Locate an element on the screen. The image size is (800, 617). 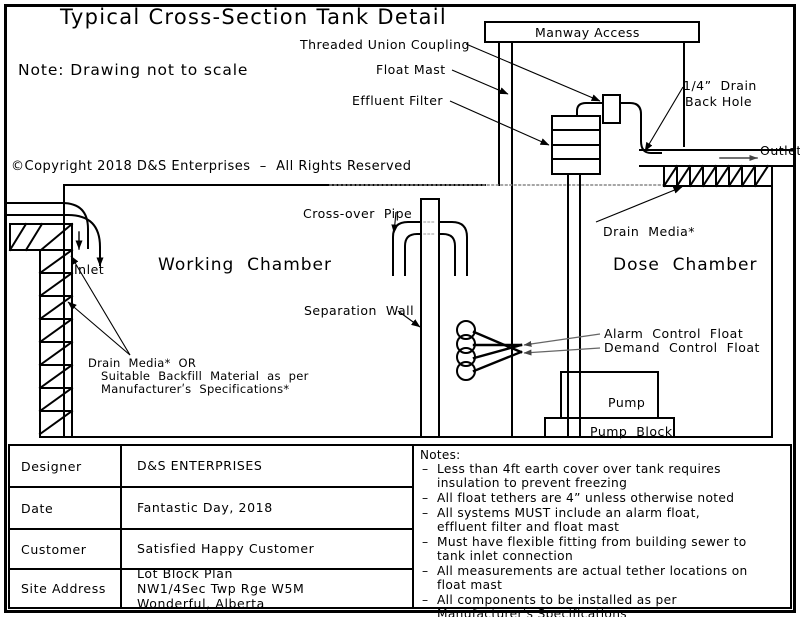
label-separation-wall: Separation Wall is located at coordinates (359, 310).